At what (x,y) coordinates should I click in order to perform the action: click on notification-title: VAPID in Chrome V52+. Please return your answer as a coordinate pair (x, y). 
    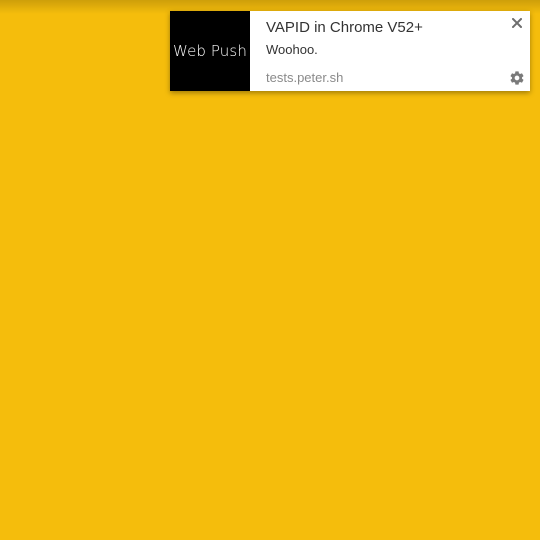
    Looking at the image, I should click on (344, 27).